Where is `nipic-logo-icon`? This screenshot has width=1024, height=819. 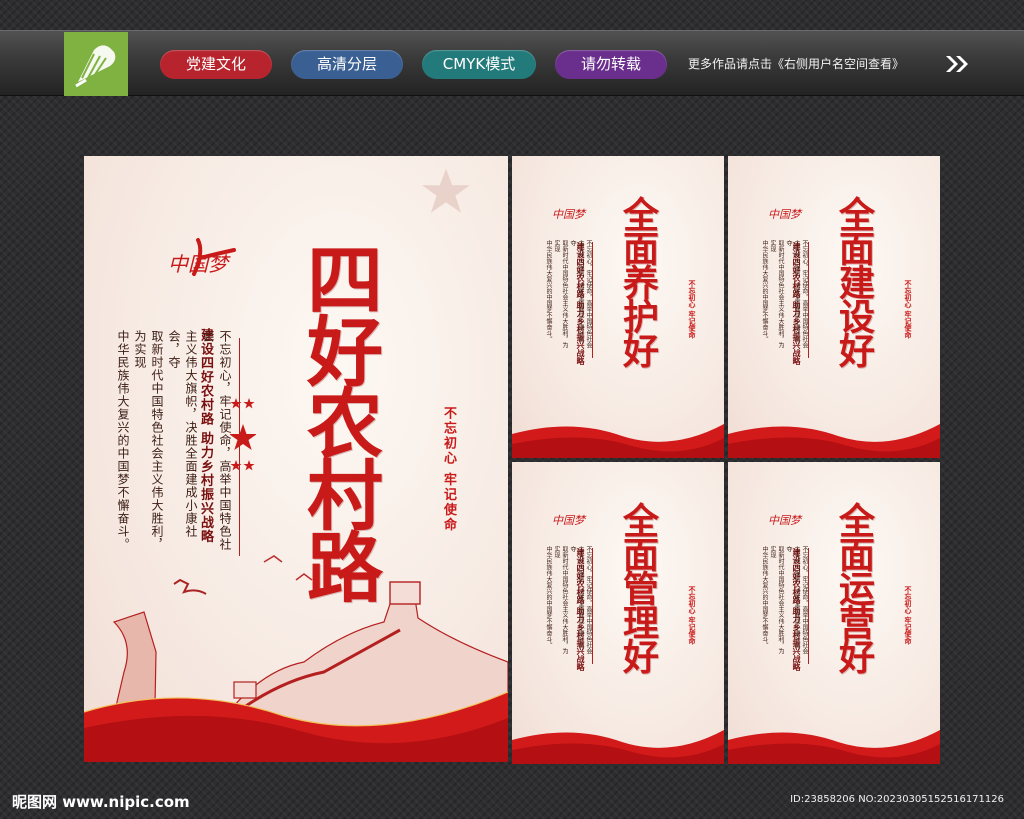 nipic-logo-icon is located at coordinates (96, 64).